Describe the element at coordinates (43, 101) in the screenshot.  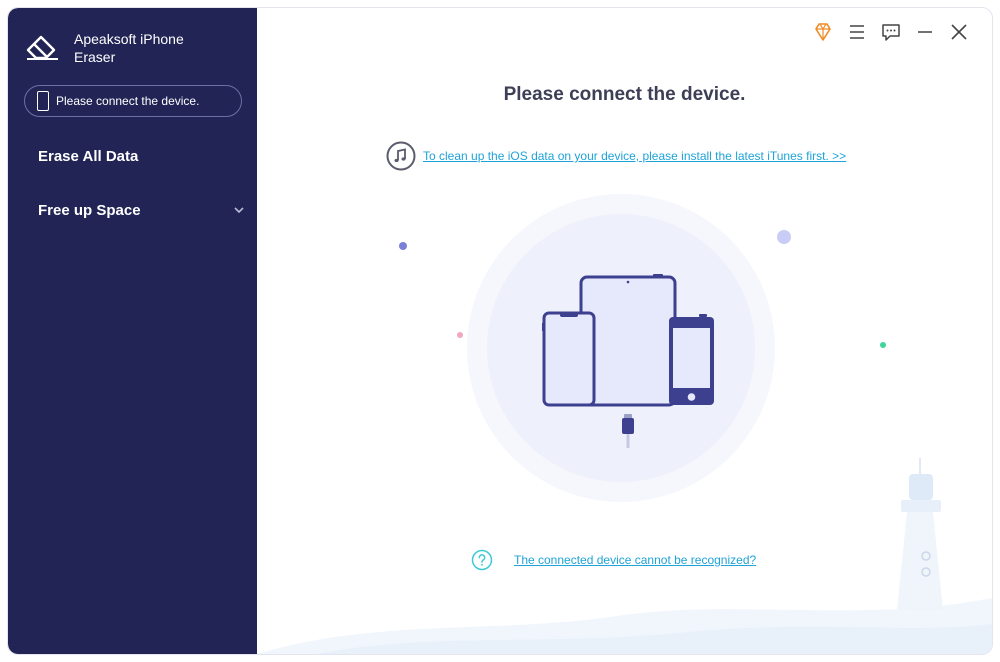
I see `phone-icon` at that location.